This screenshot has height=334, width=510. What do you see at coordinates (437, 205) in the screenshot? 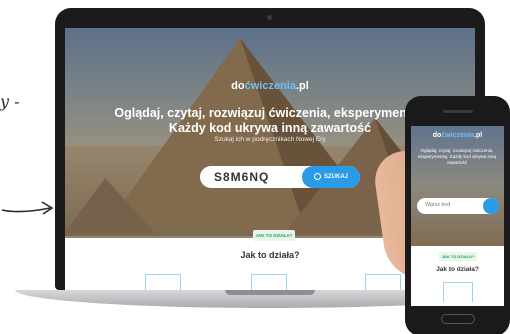
I see `phone-code-input: Wpisz kod` at bounding box center [437, 205].